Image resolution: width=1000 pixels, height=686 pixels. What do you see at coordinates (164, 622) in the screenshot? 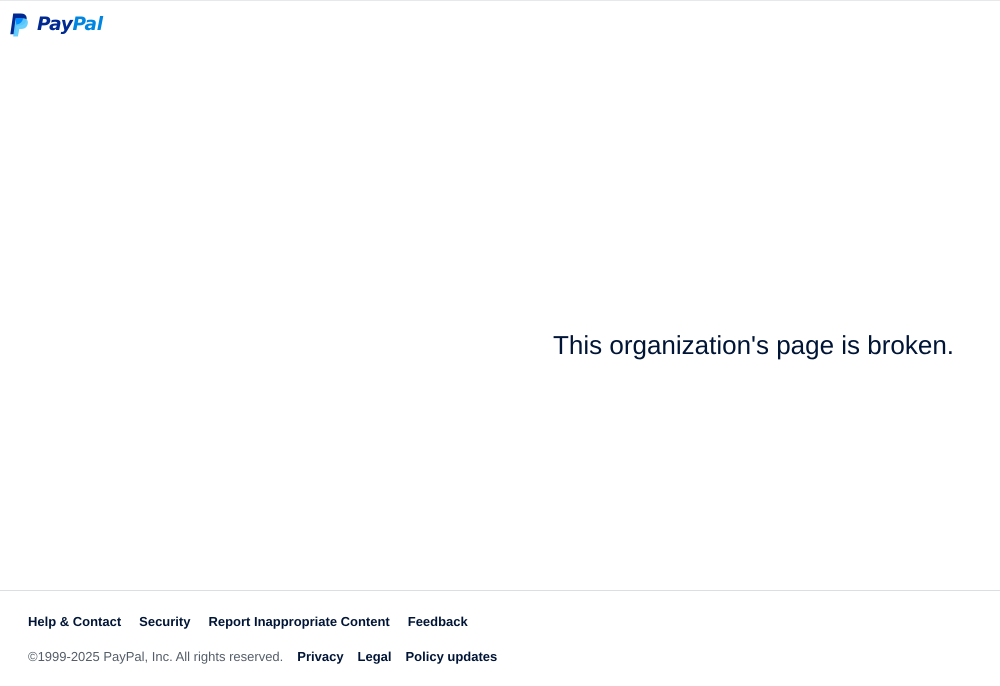
I see `footer-link: Security` at bounding box center [164, 622].